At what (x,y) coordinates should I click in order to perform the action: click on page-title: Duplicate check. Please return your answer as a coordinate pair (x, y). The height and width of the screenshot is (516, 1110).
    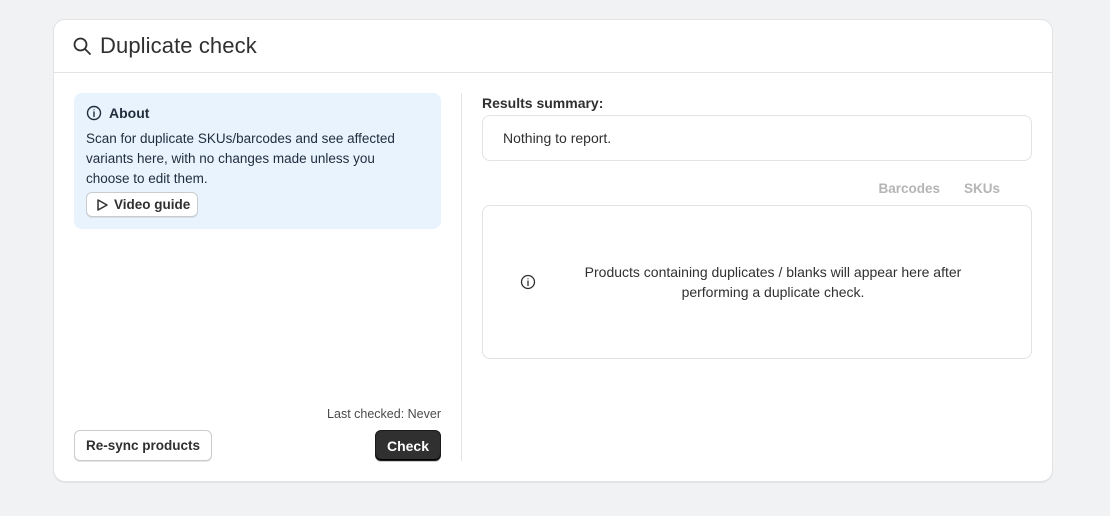
    Looking at the image, I should click on (178, 45).